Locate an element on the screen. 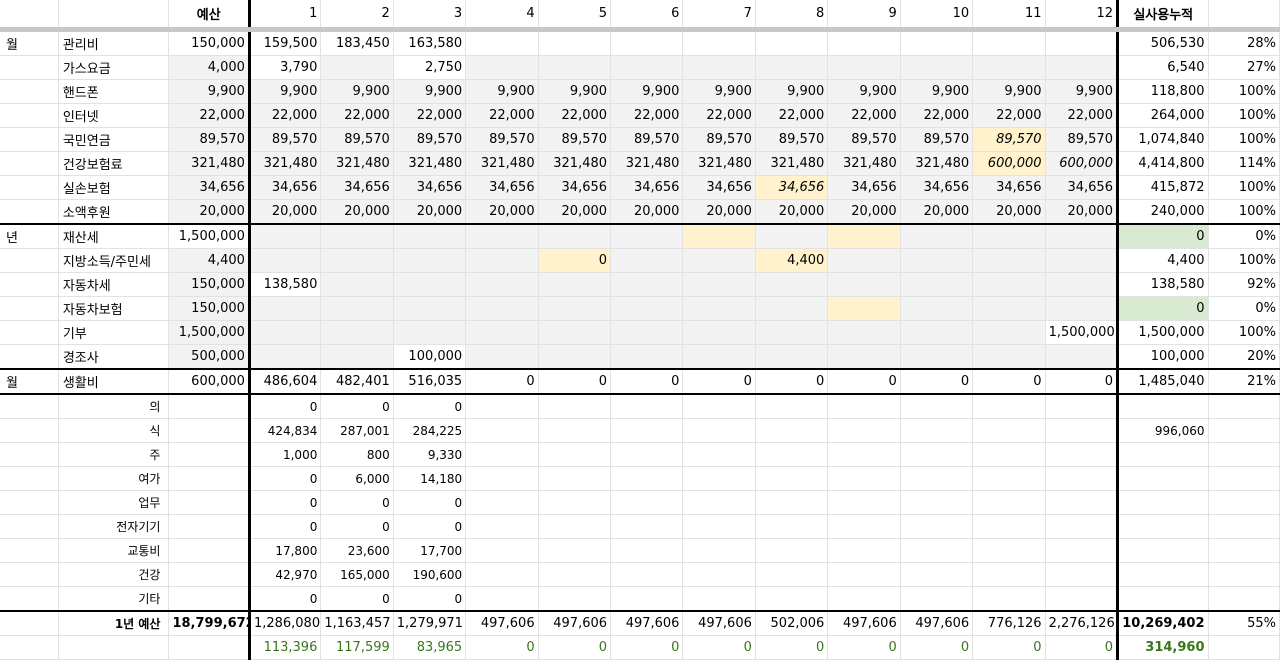  cumulative-cell: 118,800 is located at coordinates (1163, 91).